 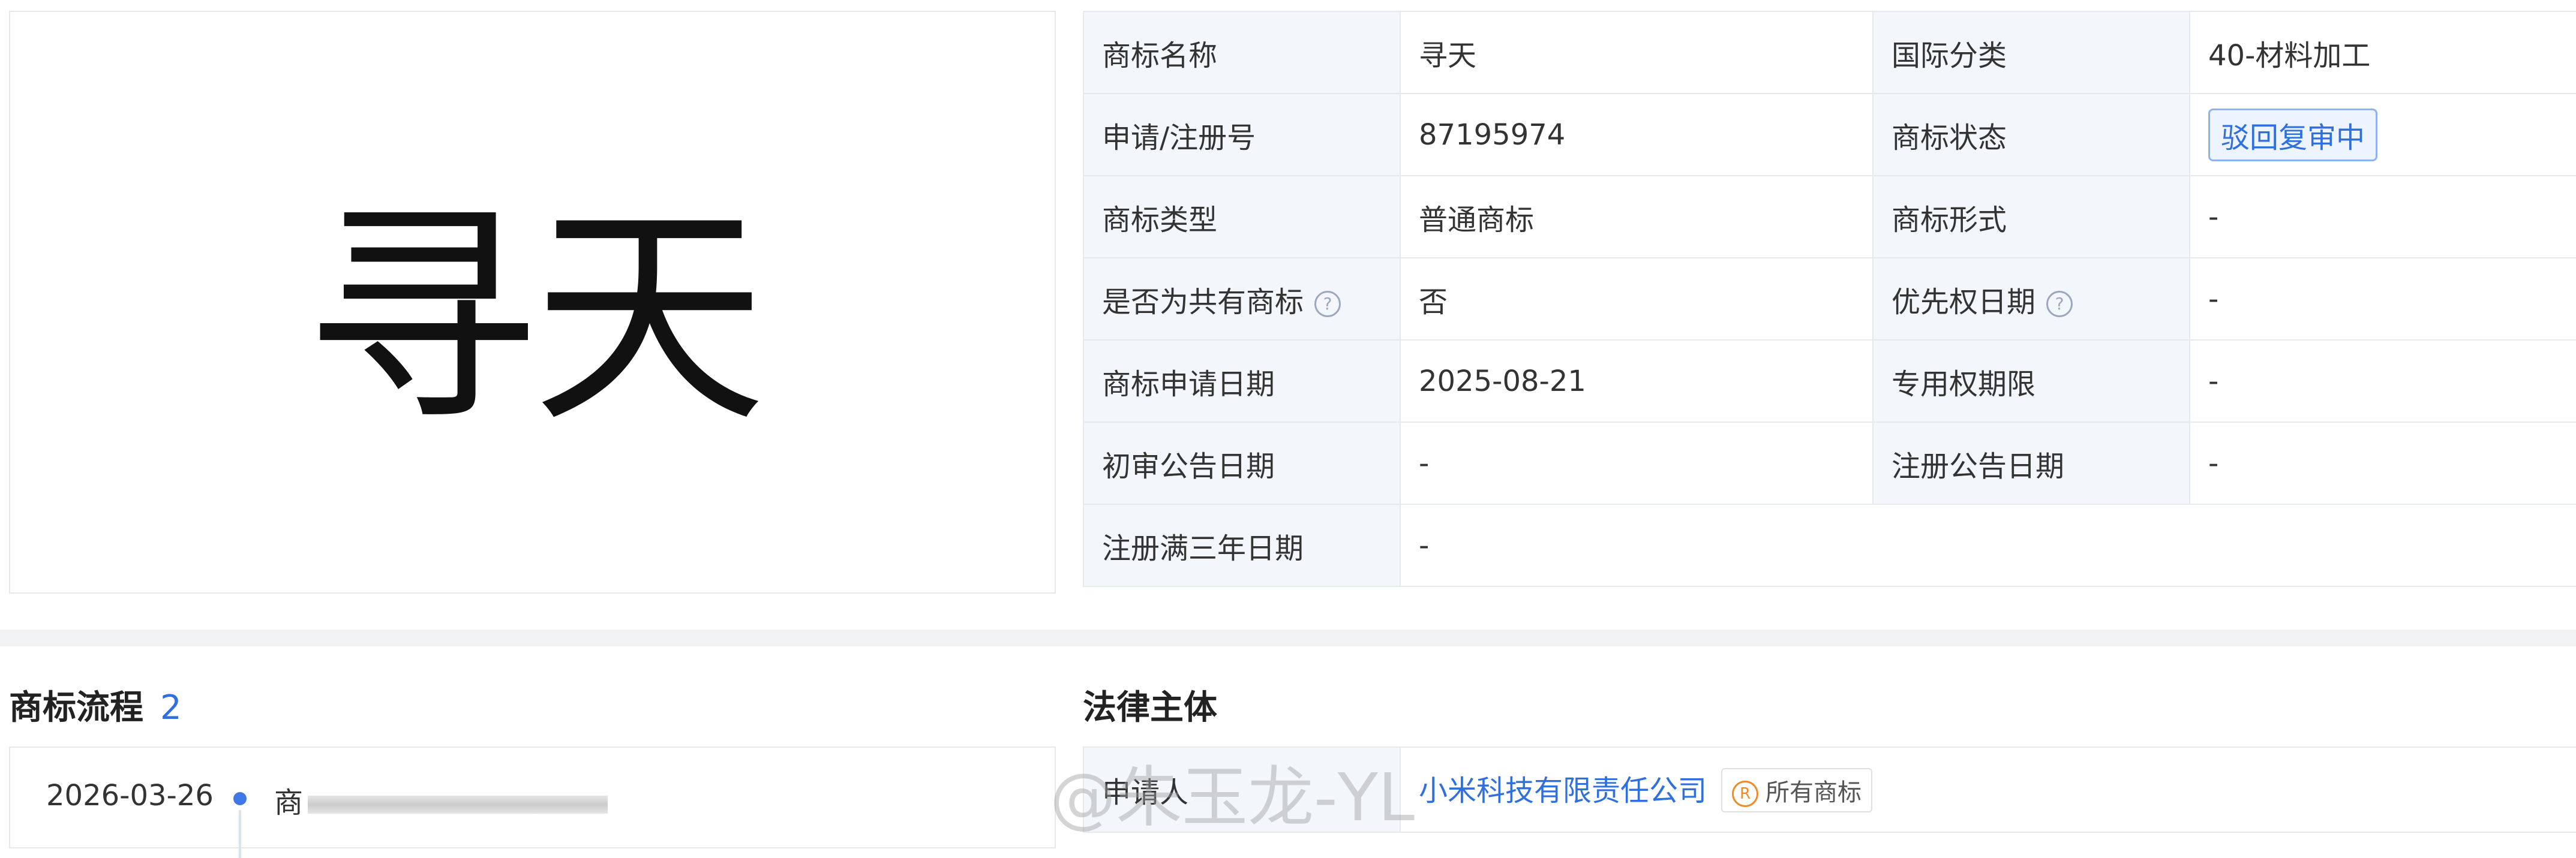 I want to click on value-reg-announce-date: -, so click(x=2382, y=463).